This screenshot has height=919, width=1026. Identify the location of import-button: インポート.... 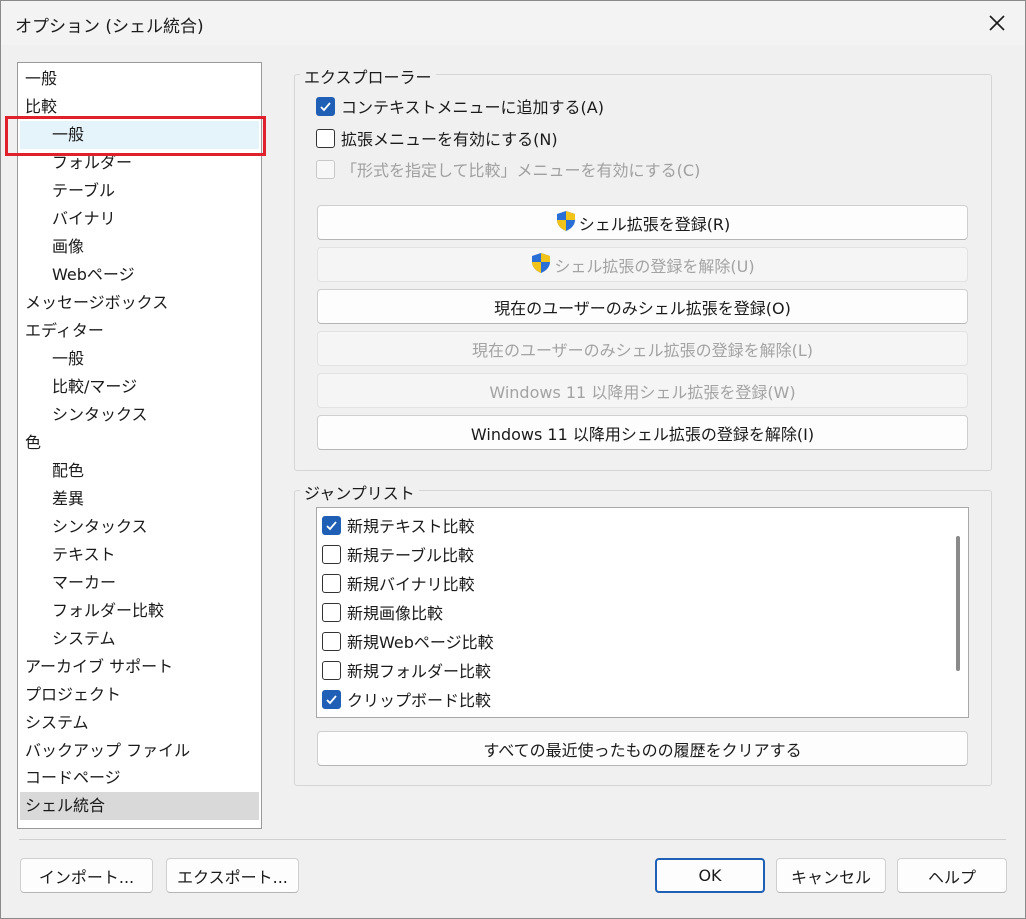
(86, 875).